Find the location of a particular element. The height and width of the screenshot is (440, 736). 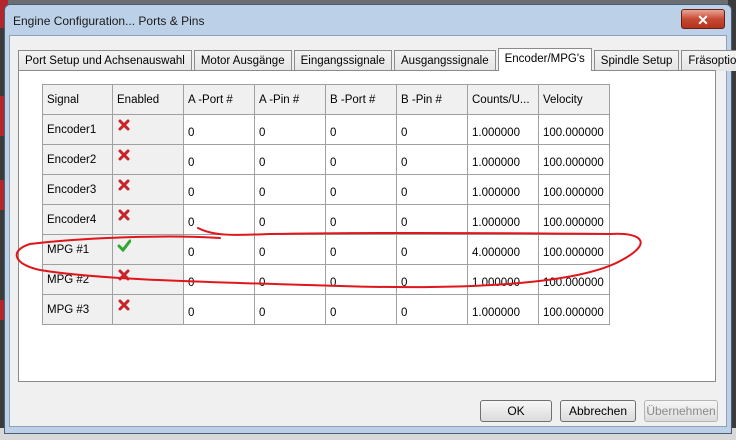

table-row: MPG #2 0 0 0 0 1.000000 100.000000 is located at coordinates (326, 279).